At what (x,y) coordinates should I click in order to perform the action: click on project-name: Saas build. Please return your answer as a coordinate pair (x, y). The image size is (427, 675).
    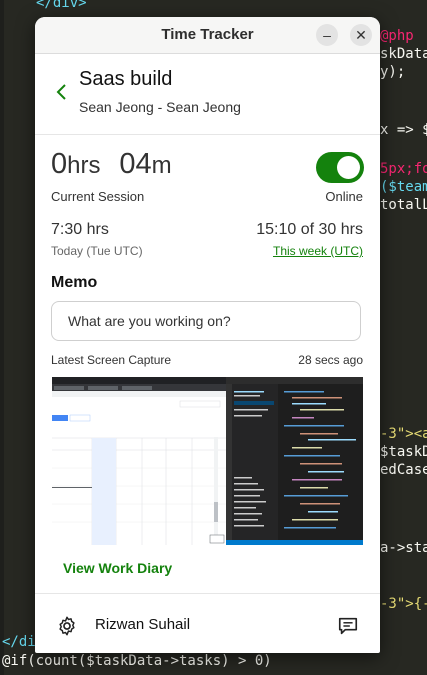
    Looking at the image, I should click on (126, 79).